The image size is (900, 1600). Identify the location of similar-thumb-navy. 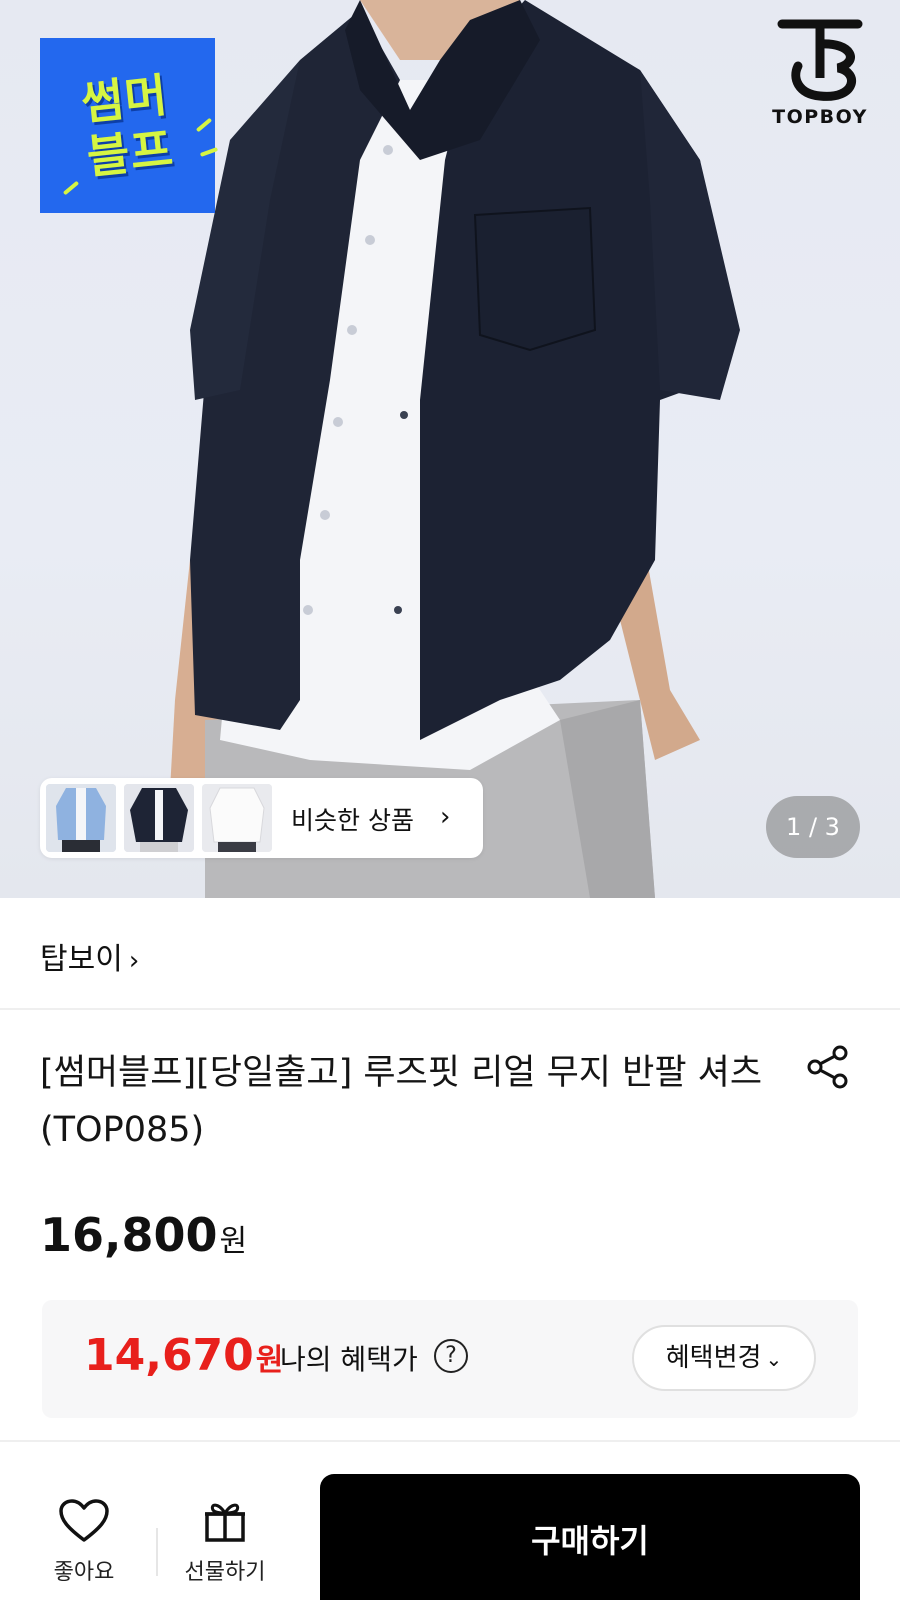
(159, 818).